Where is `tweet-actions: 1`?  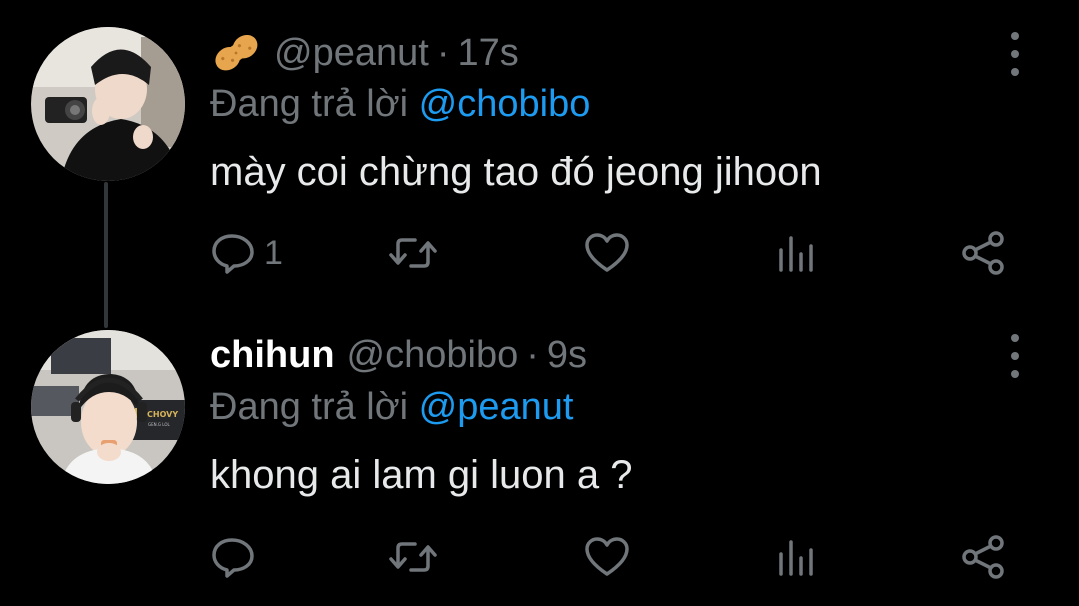 tweet-actions: 1 is located at coordinates (610, 253).